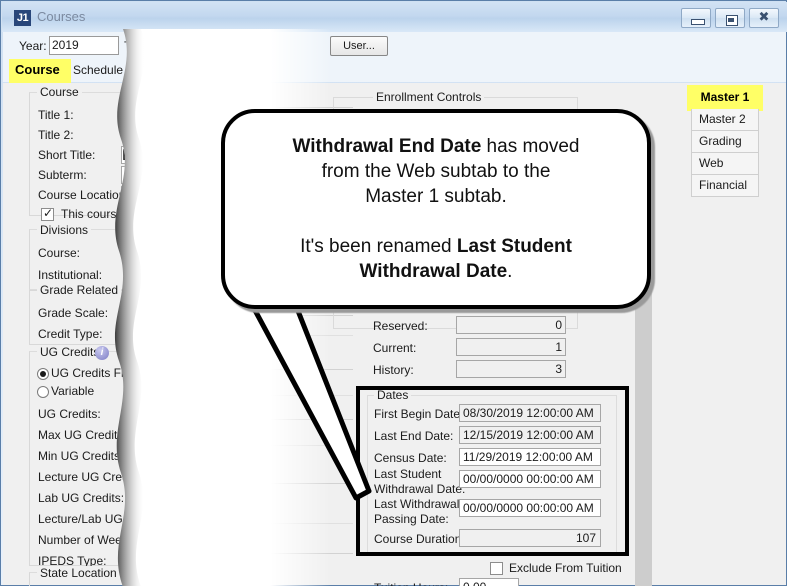  What do you see at coordinates (725, 164) in the screenshot?
I see `subtab-web: Web` at bounding box center [725, 164].